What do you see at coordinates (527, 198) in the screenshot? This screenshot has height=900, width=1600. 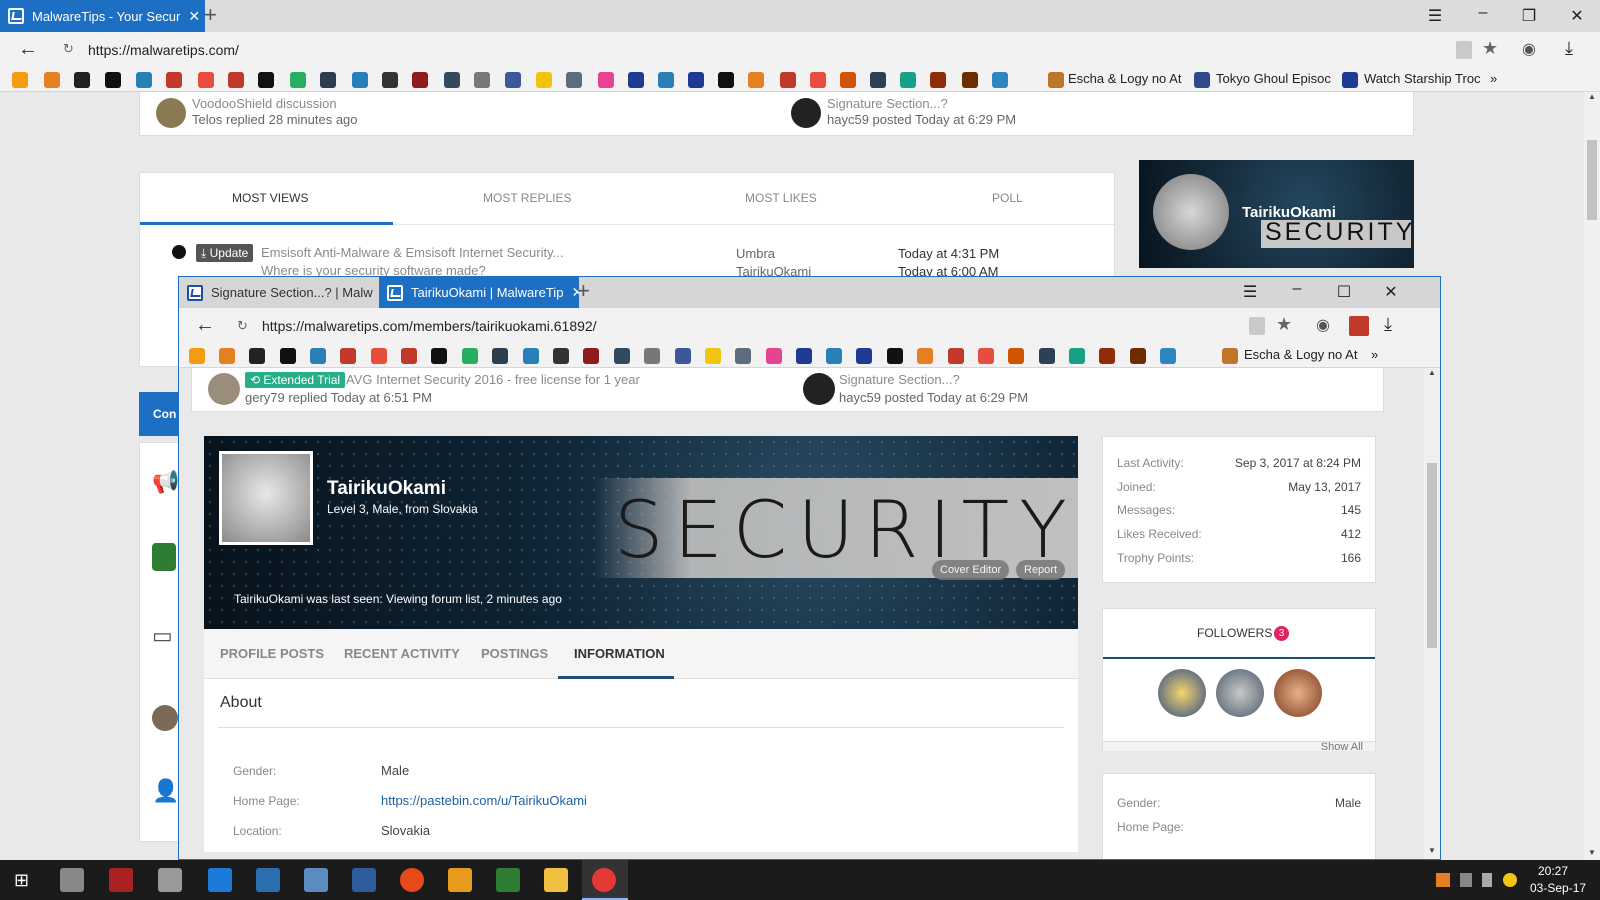 I see `tab-most-replies: MOST REPLIES` at bounding box center [527, 198].